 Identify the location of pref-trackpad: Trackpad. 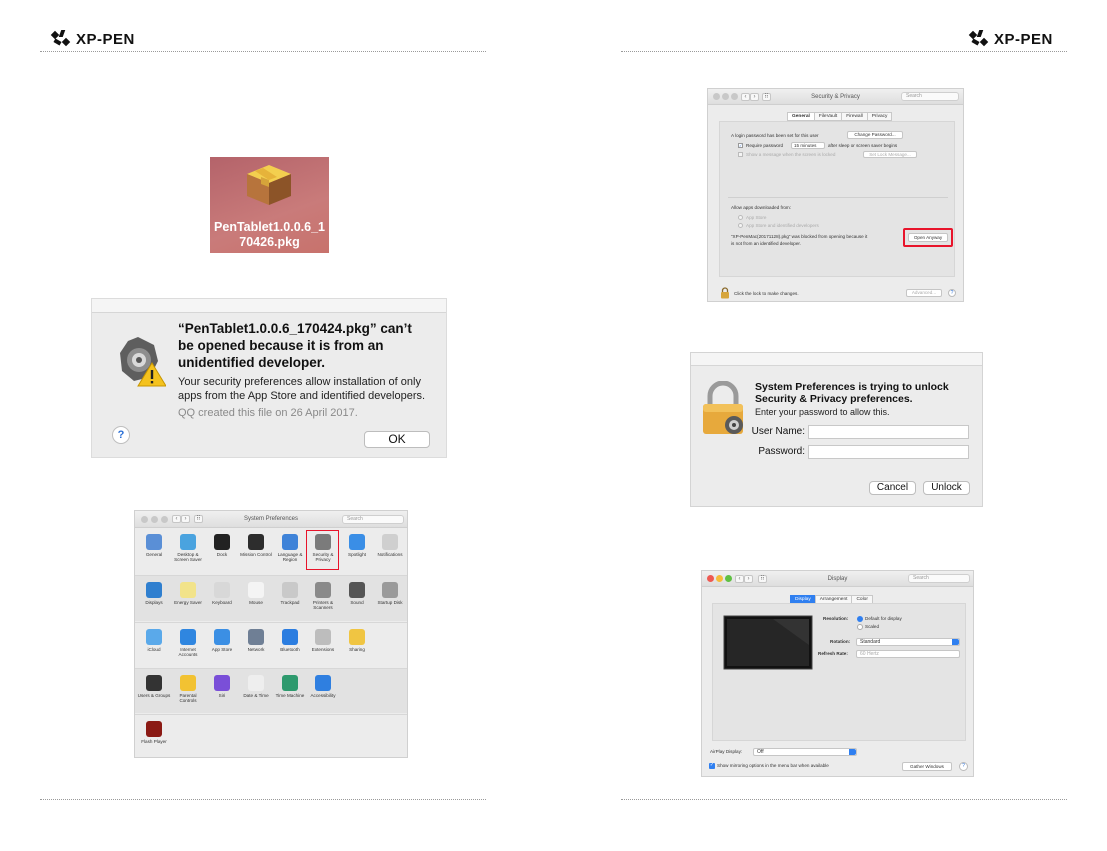
(290, 593).